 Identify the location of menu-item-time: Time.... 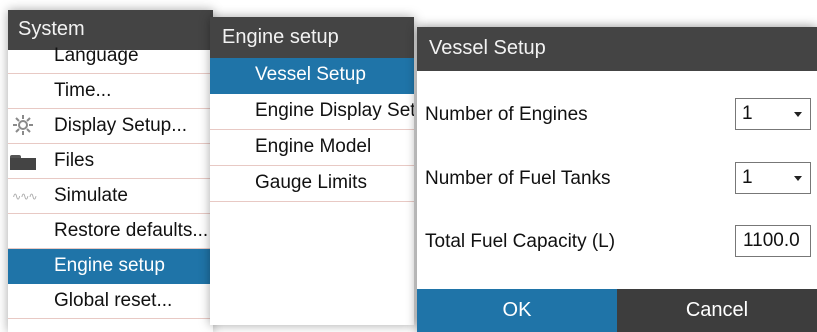
(110, 91).